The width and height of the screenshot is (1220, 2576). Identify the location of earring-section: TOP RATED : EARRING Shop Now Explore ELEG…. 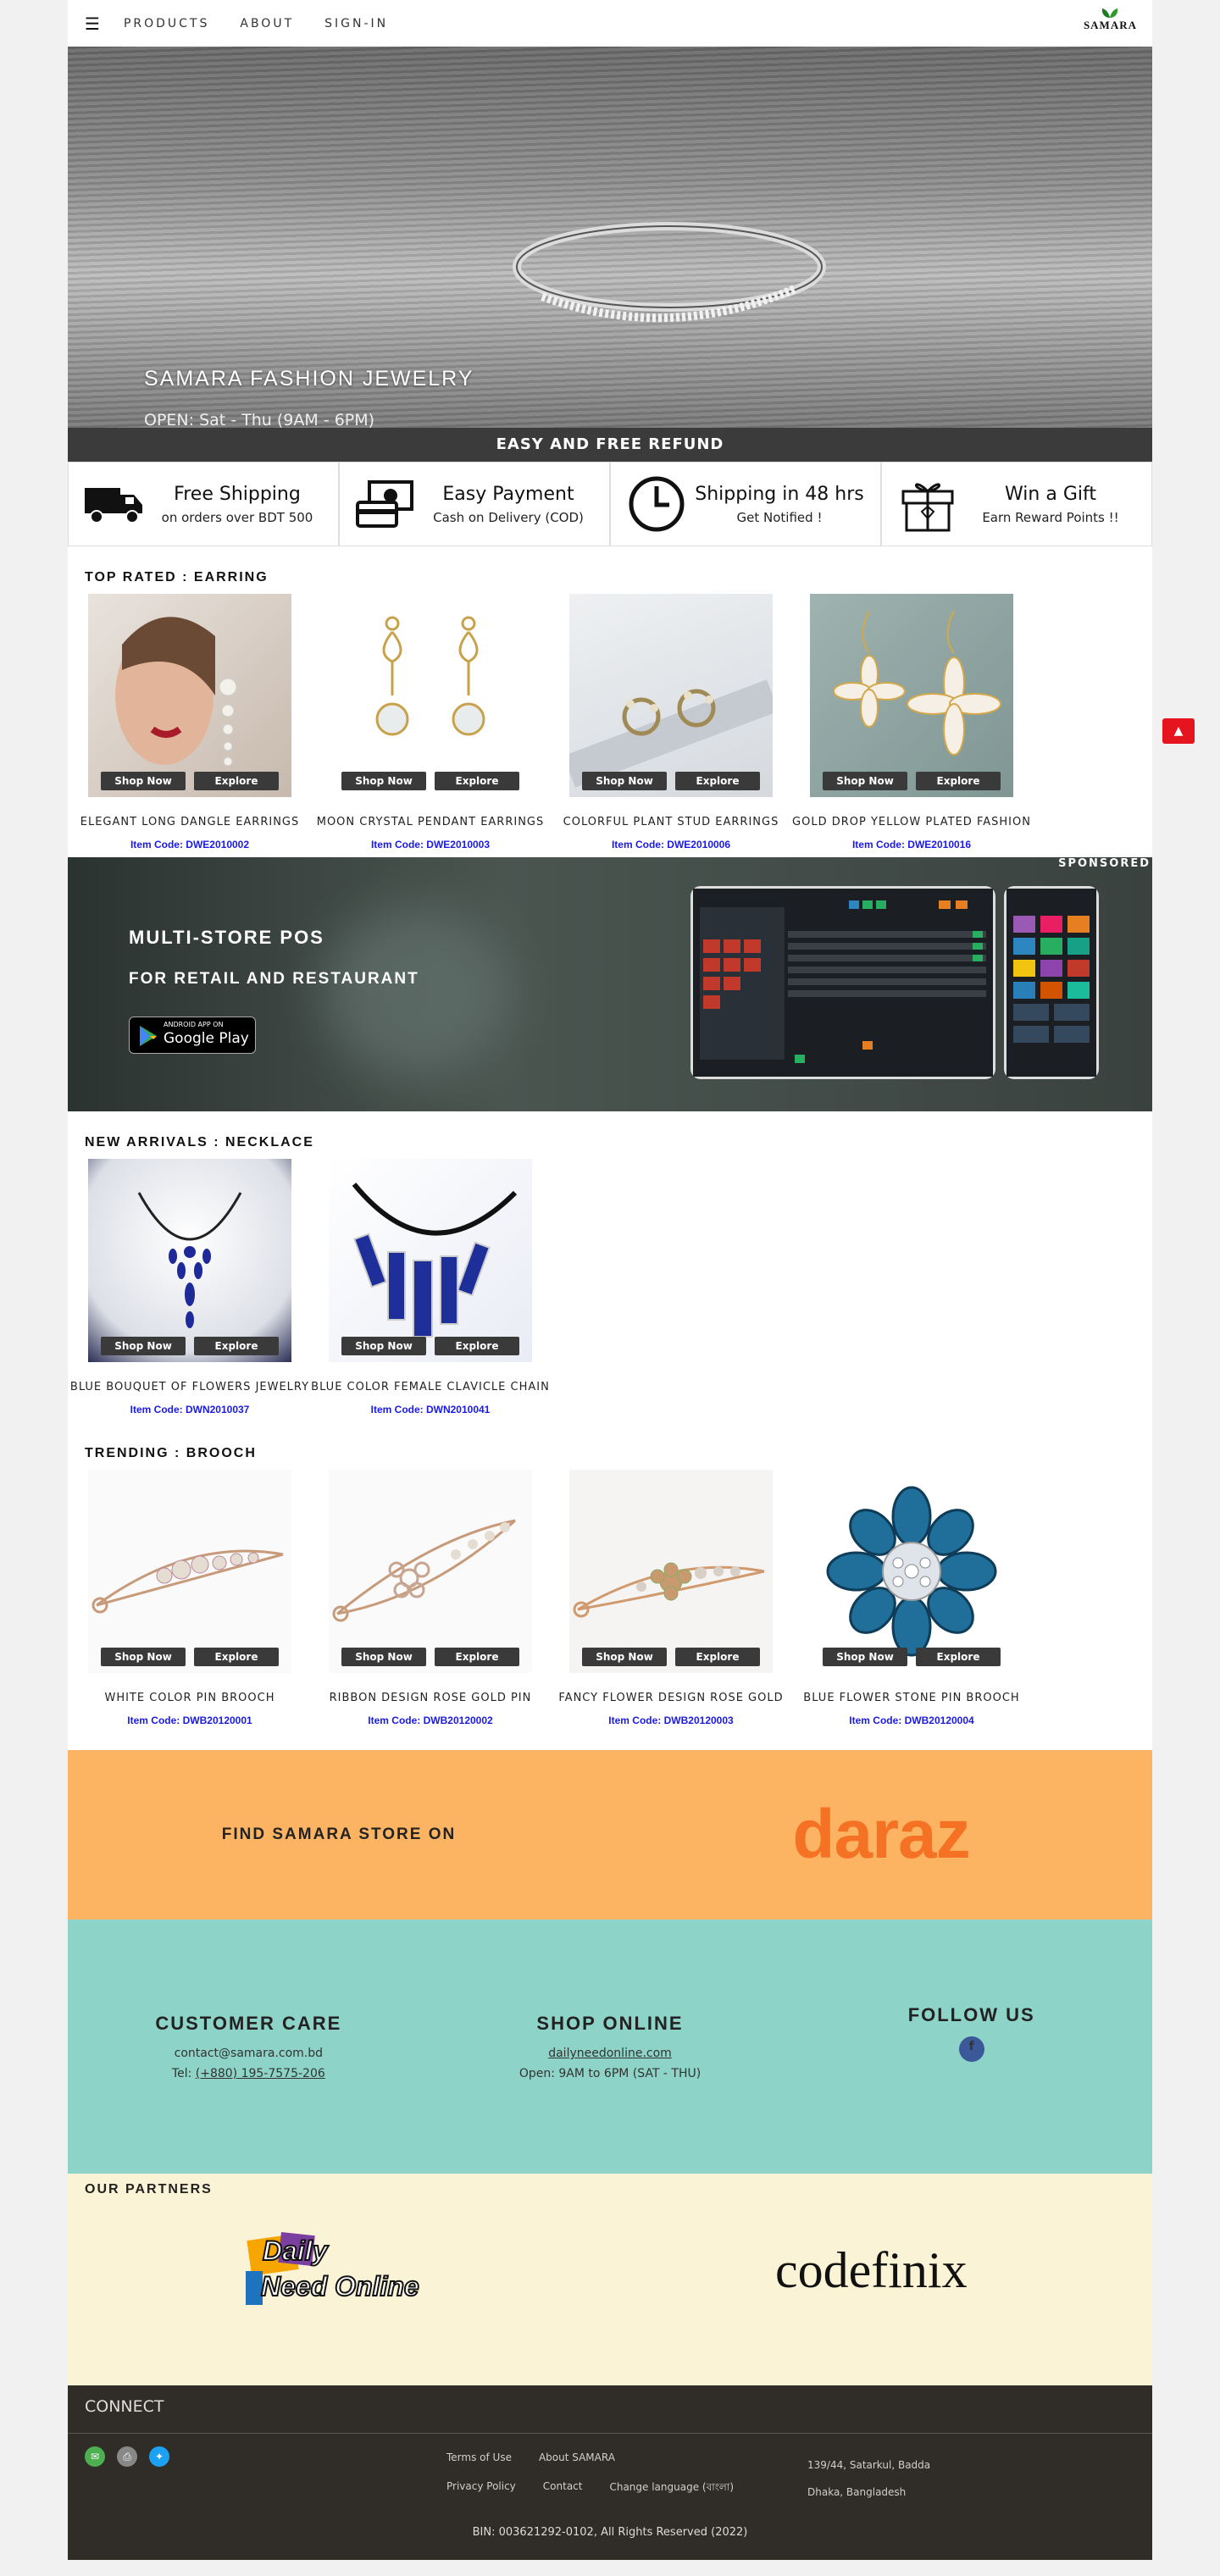
(610, 701).